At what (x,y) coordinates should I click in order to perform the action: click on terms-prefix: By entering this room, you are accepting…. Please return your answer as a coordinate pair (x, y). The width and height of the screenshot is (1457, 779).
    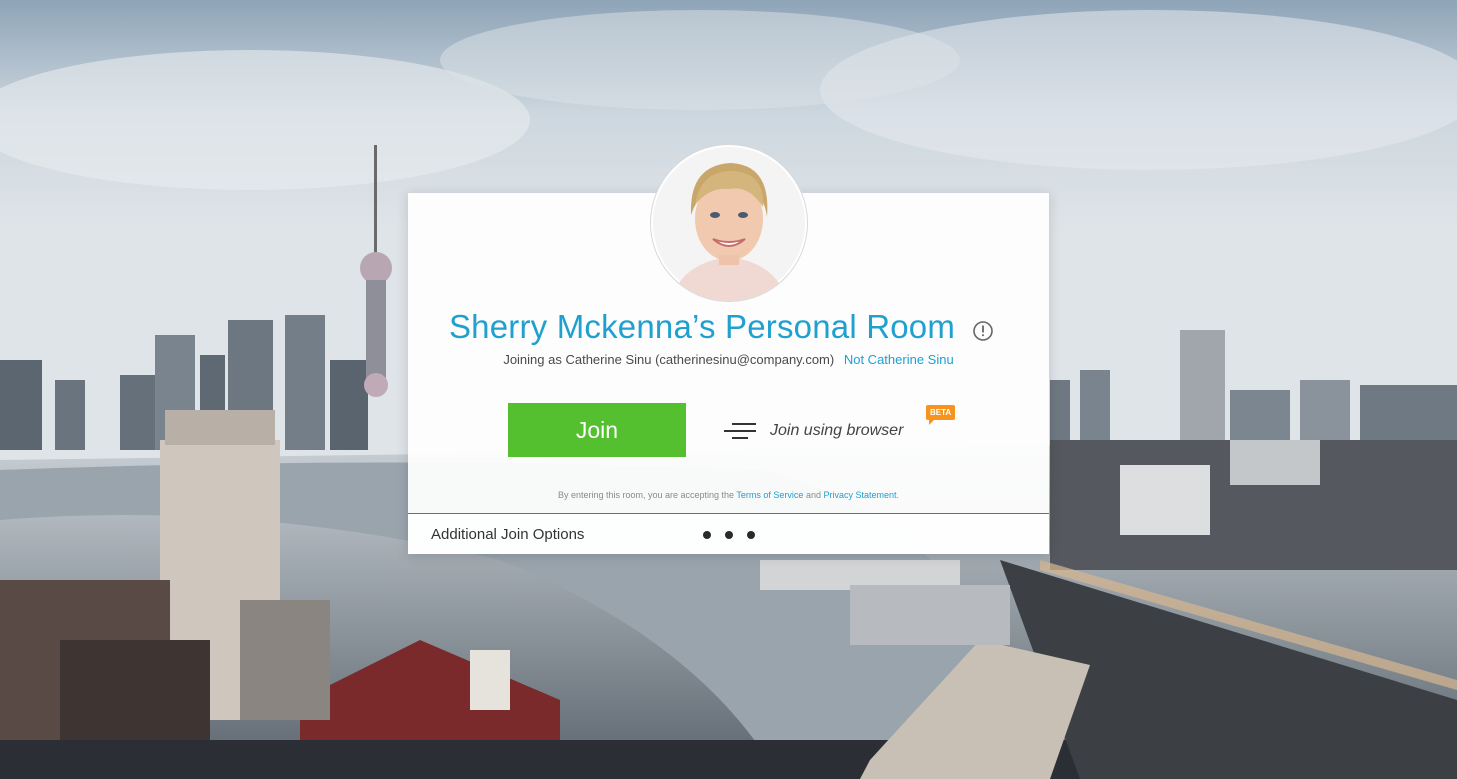
    Looking at the image, I should click on (646, 495).